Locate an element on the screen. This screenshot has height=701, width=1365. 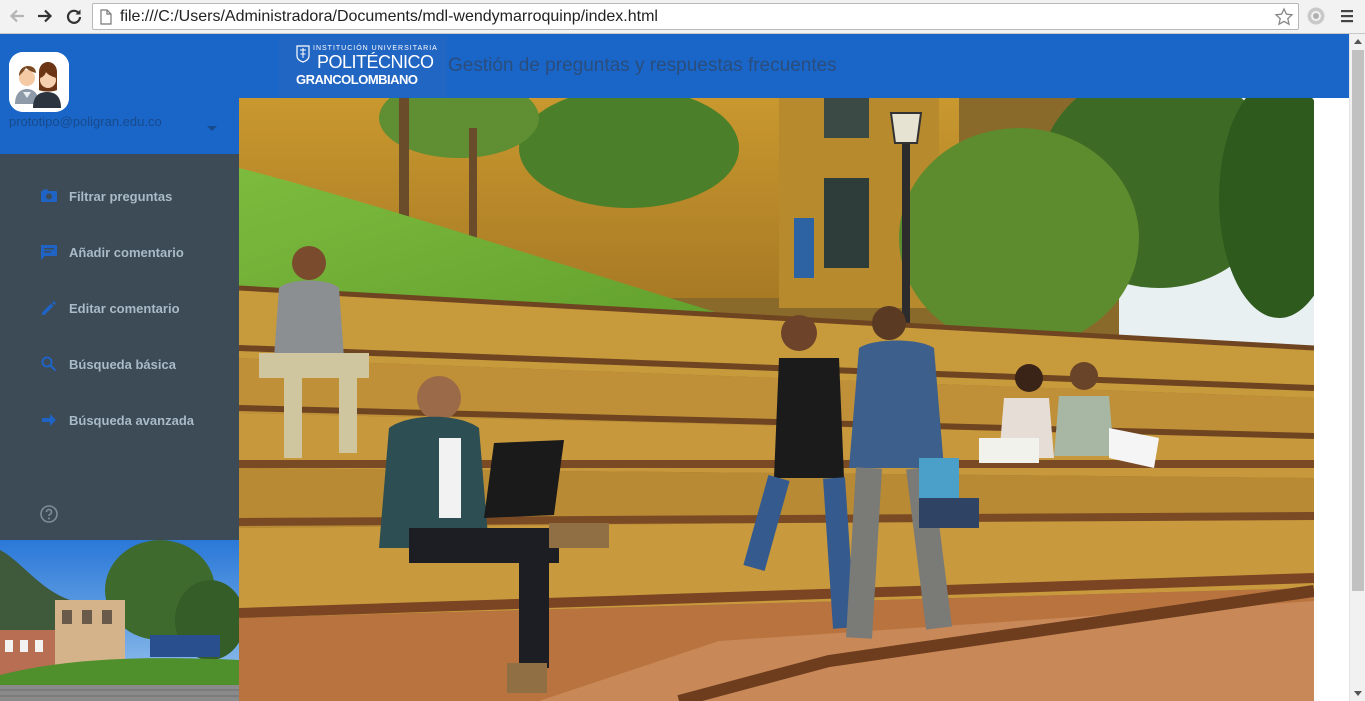
back-arrow-icon is located at coordinates (16, 16).